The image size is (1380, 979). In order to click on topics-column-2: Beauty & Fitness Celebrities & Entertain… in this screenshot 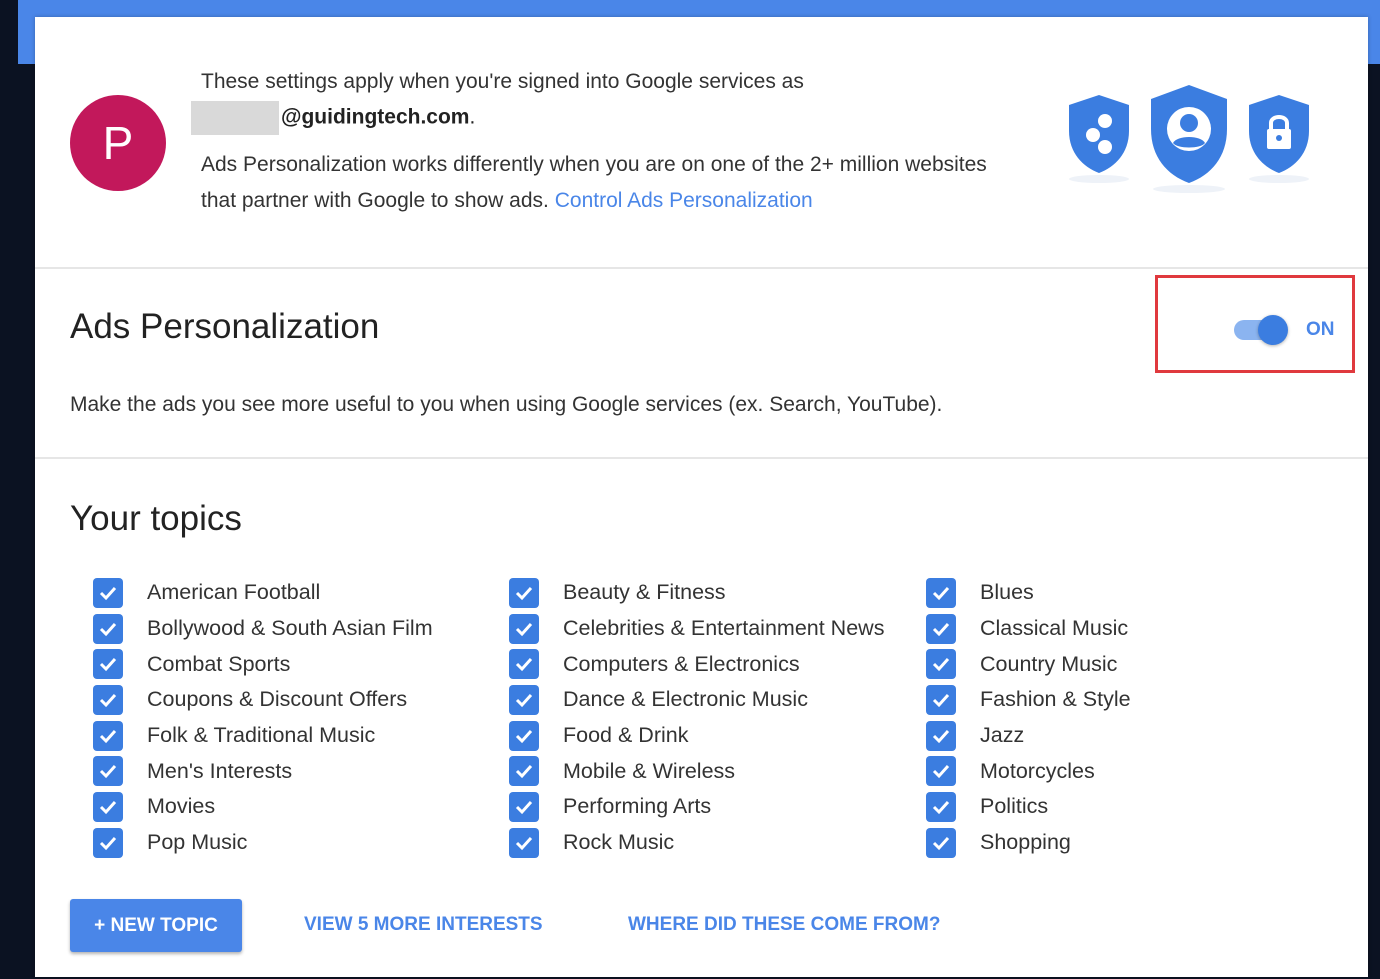, I will do `click(709, 718)`.